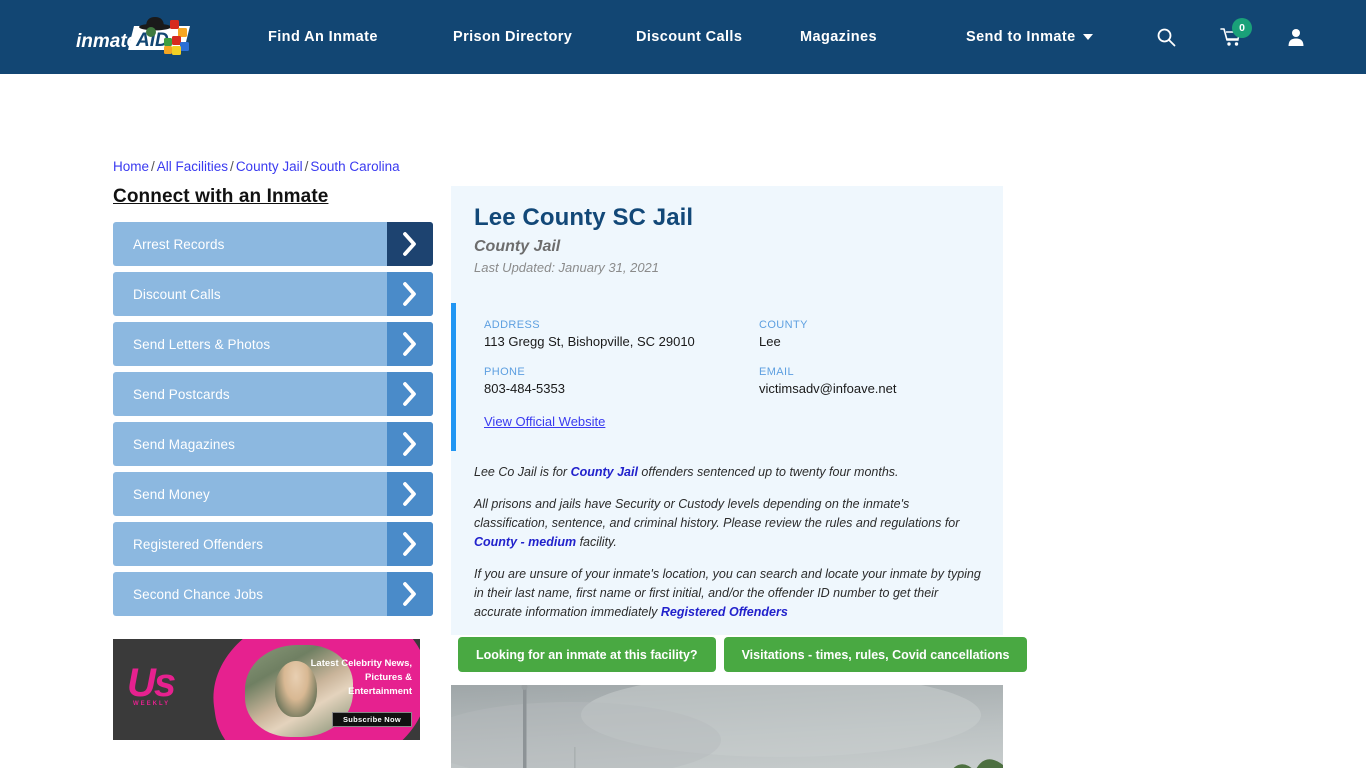 The image size is (1366, 768). What do you see at coordinates (589, 341) in the screenshot?
I see `field-value: 113 Gregg St, Bishopville, SC 29010` at bounding box center [589, 341].